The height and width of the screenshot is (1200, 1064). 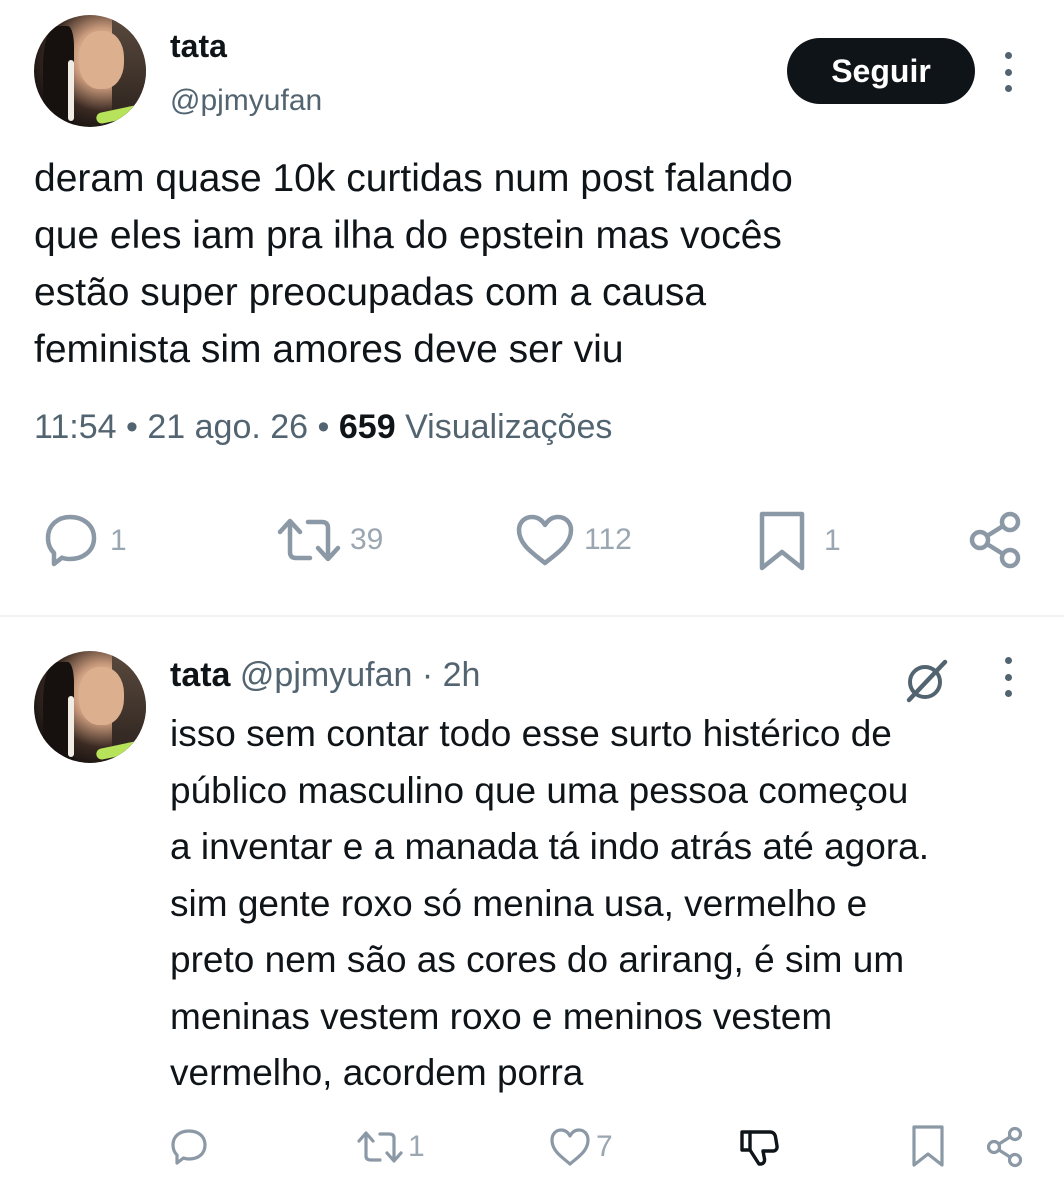 What do you see at coordinates (881, 71) in the screenshot?
I see `follow-button: Seguir` at bounding box center [881, 71].